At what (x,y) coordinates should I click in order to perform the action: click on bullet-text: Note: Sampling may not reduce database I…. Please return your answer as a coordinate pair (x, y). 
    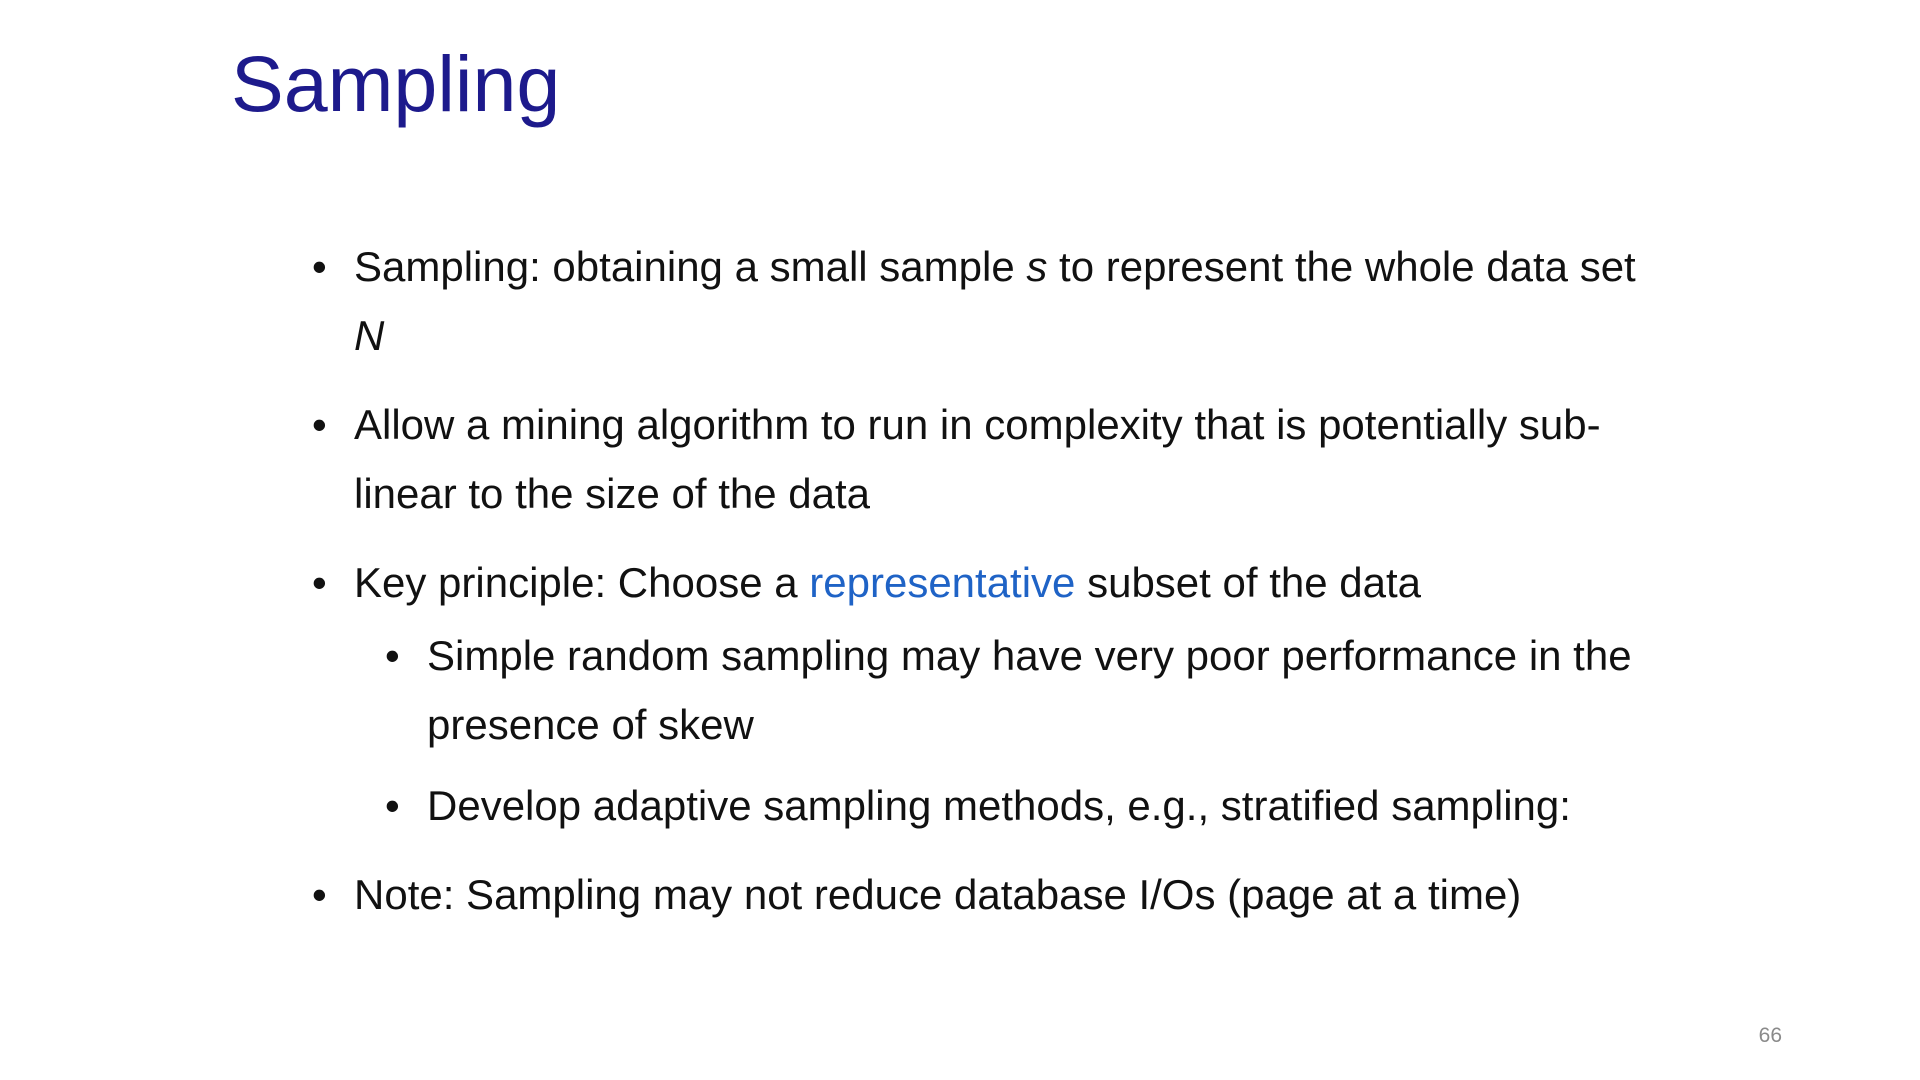
    Looking at the image, I should click on (938, 894).